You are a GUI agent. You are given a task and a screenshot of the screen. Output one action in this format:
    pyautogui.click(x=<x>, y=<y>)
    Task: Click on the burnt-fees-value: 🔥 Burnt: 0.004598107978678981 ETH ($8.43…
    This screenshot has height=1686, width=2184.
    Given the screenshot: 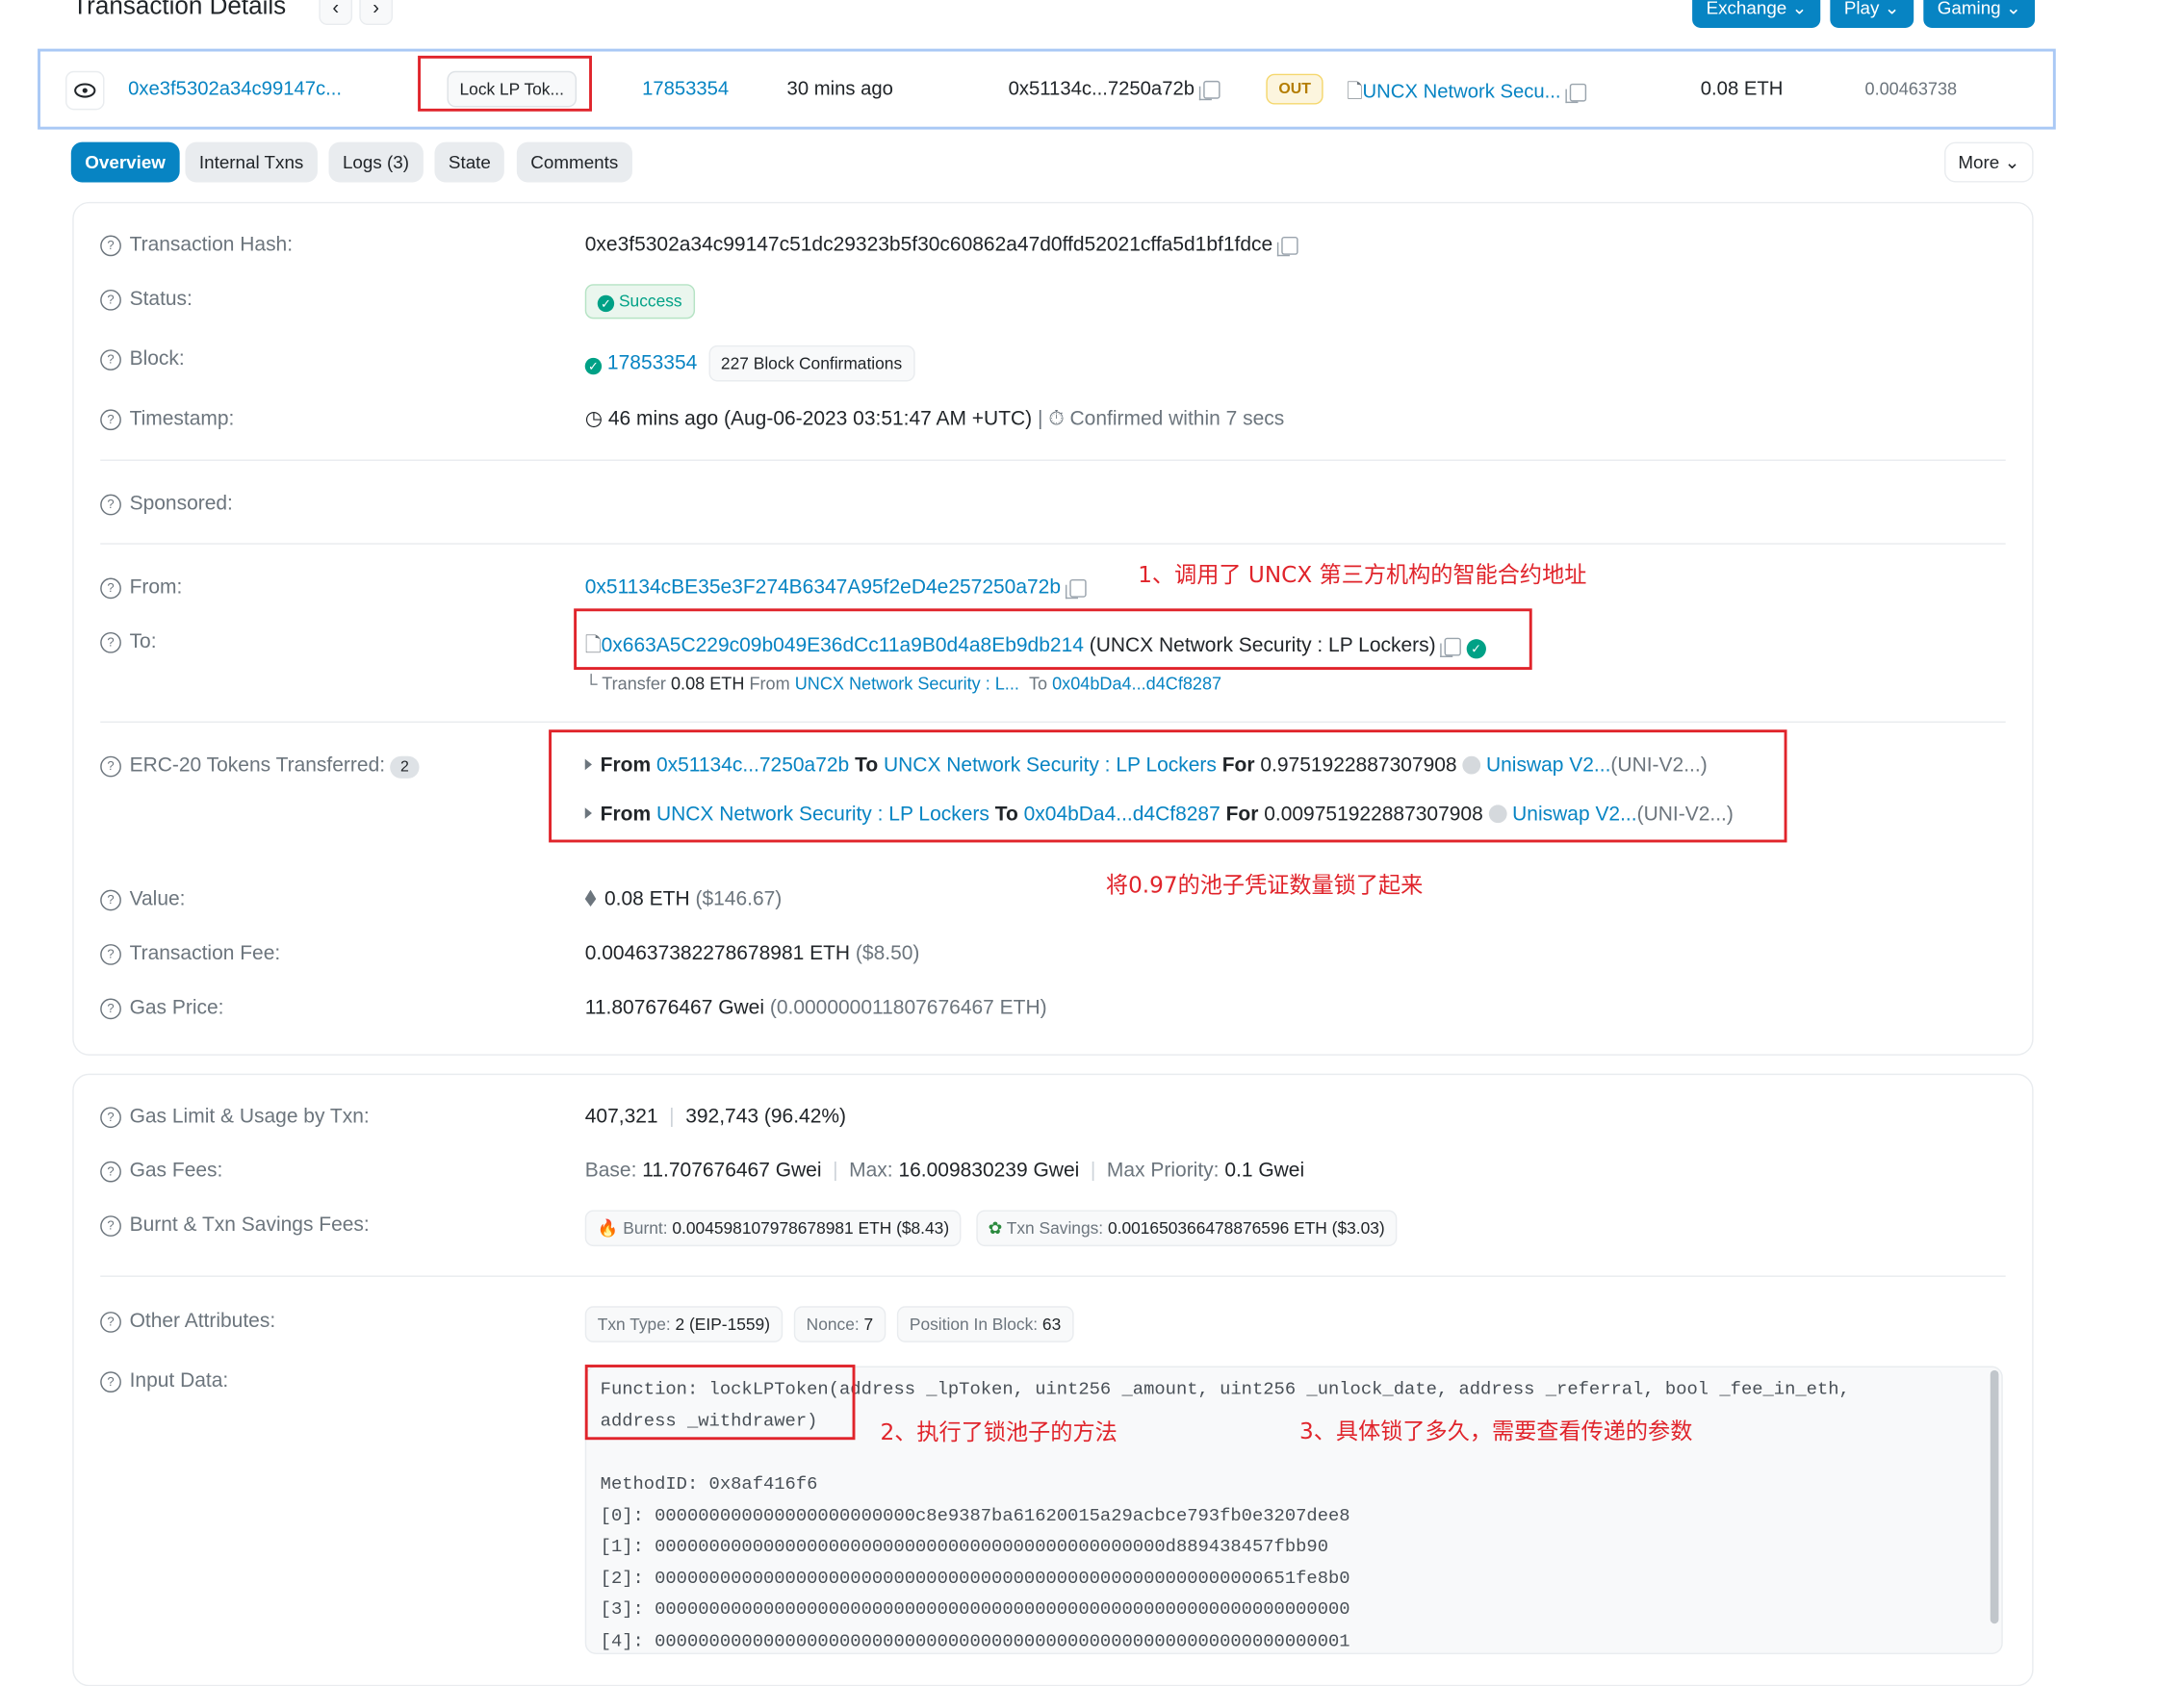 What is the action you would take?
    pyautogui.click(x=991, y=1228)
    